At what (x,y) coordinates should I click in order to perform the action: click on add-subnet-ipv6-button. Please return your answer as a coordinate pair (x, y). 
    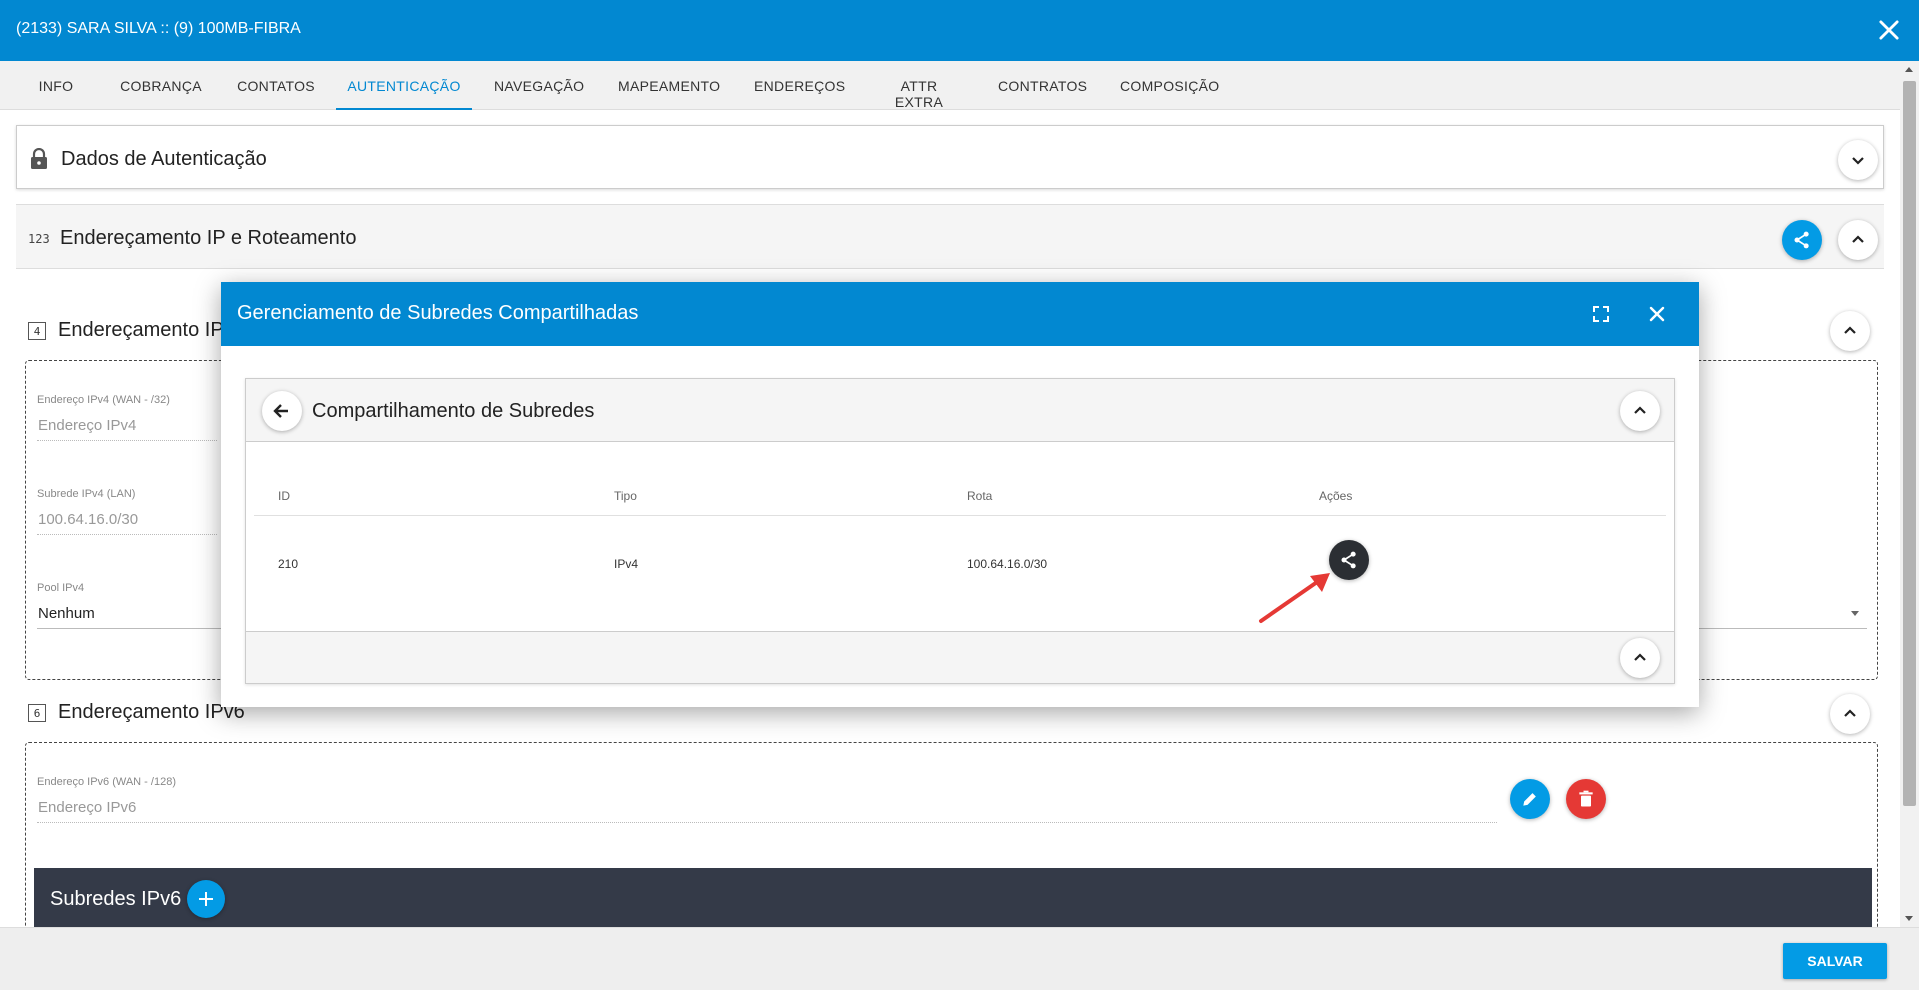
    Looking at the image, I should click on (206, 899).